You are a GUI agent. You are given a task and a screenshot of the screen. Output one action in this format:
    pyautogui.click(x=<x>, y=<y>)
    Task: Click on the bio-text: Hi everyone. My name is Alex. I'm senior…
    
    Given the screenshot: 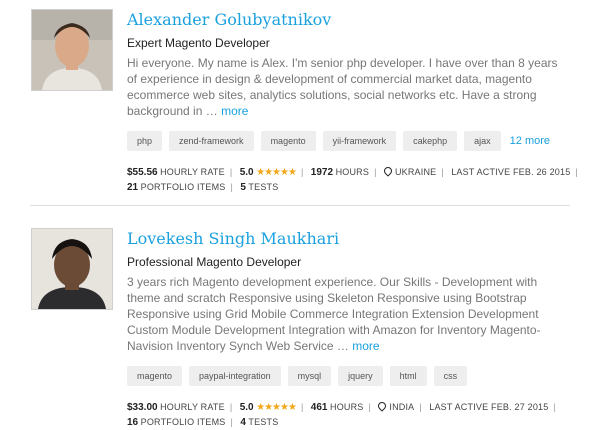 What is the action you would take?
    pyautogui.click(x=342, y=87)
    